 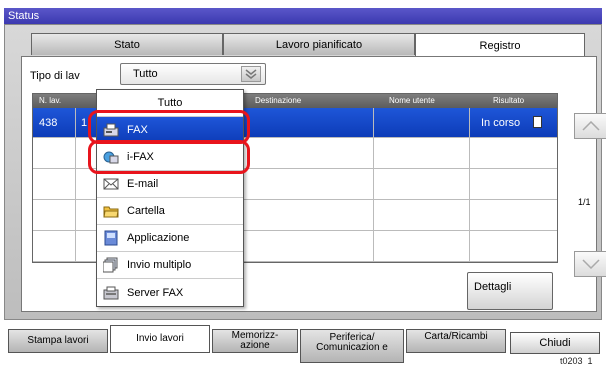 I want to click on close-button: Chiudi, so click(x=555, y=343).